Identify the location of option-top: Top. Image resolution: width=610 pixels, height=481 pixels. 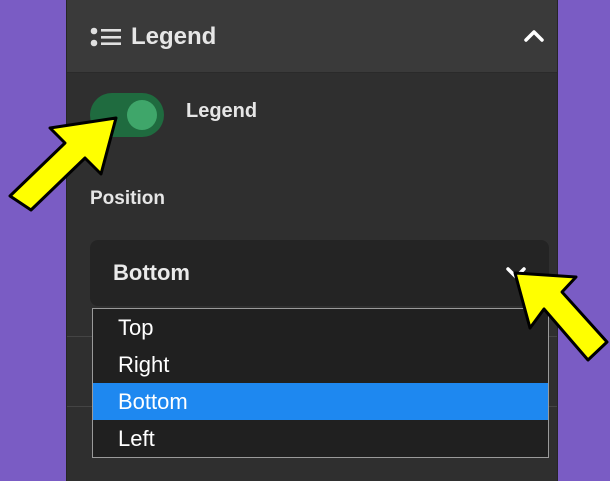
(320, 327).